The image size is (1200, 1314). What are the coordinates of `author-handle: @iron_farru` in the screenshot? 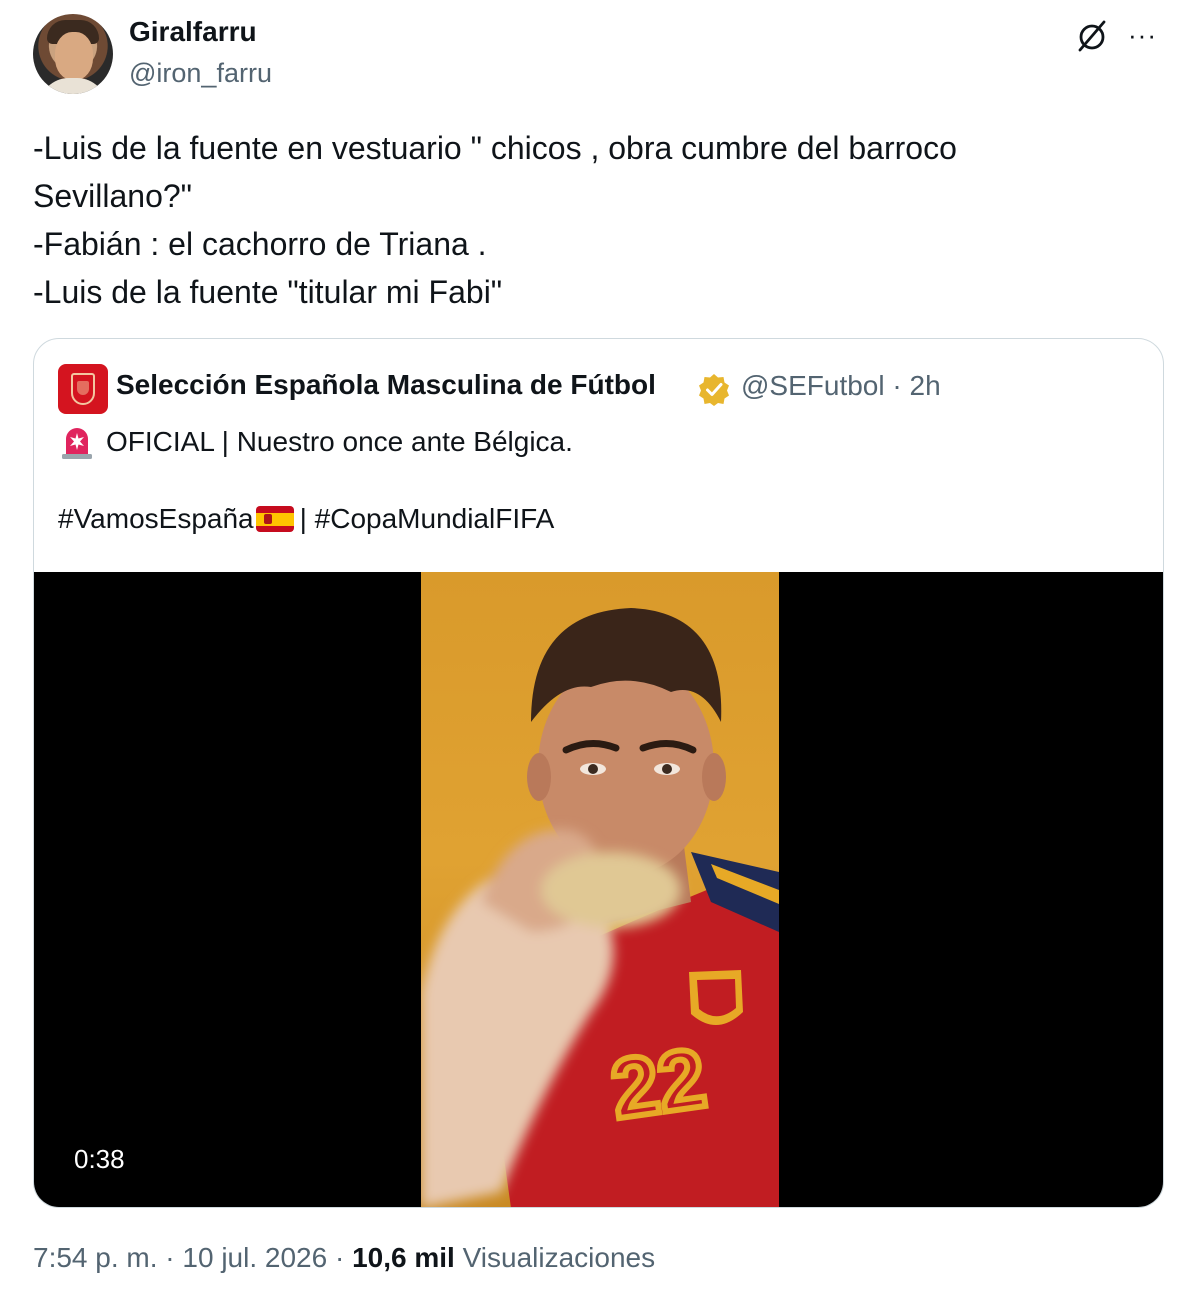 It's located at (200, 73).